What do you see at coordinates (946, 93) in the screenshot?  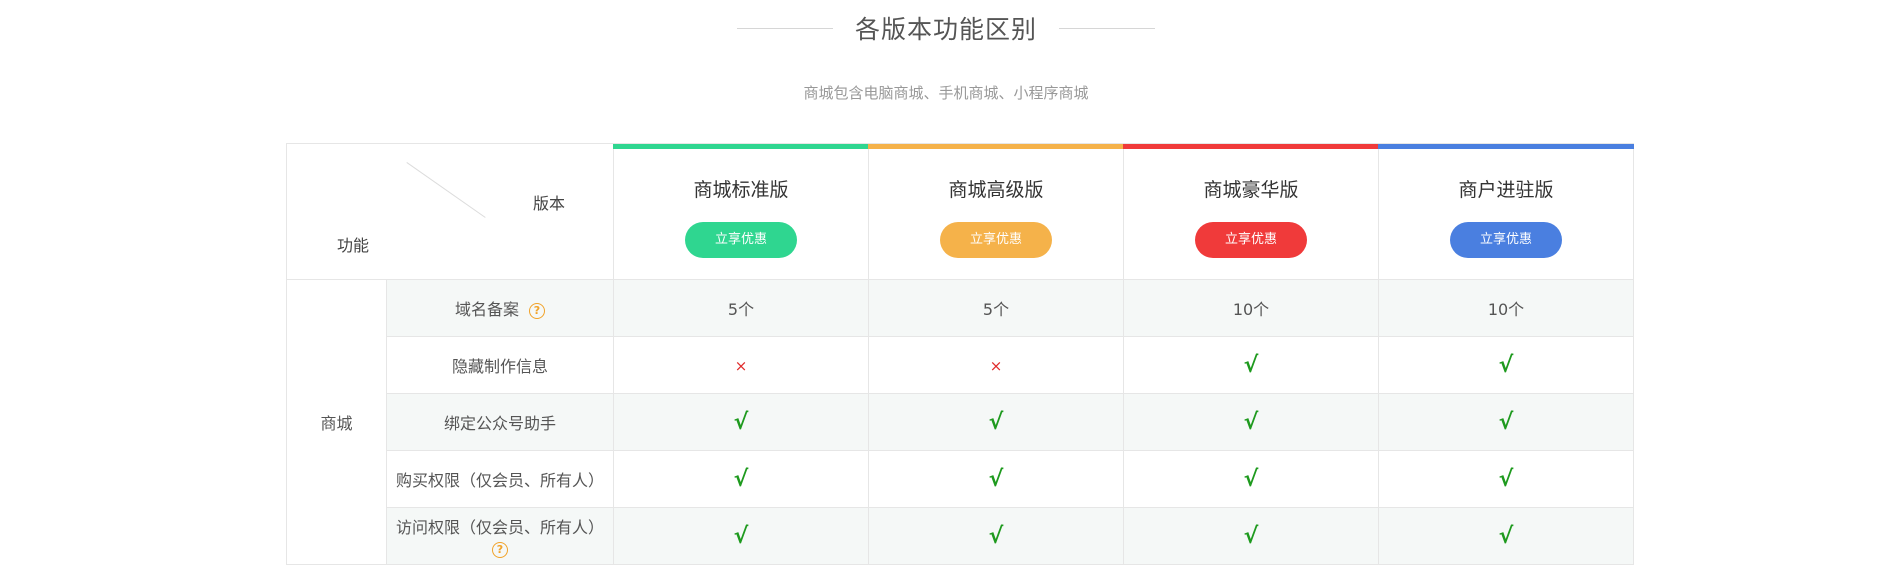 I see `page-subtitle: 商城包含电脑商城、手机商城、小程序商城` at bounding box center [946, 93].